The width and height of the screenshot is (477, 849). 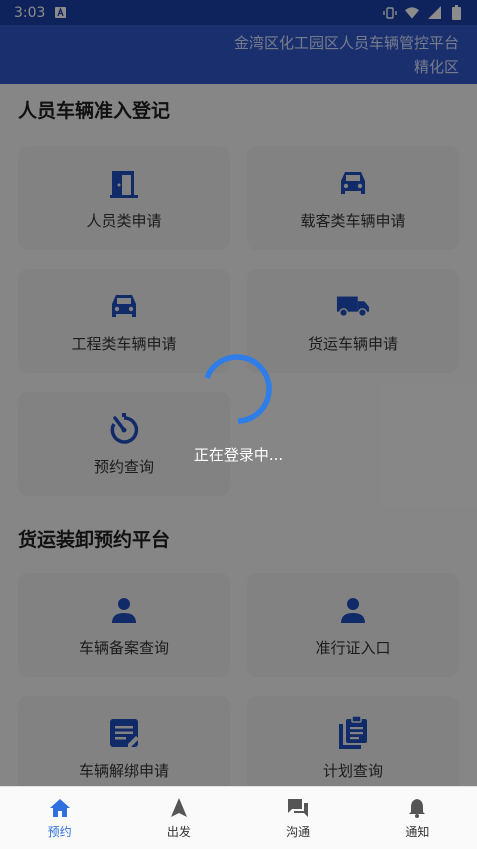 I want to click on nav-item-notification: 通知, so click(x=417, y=818).